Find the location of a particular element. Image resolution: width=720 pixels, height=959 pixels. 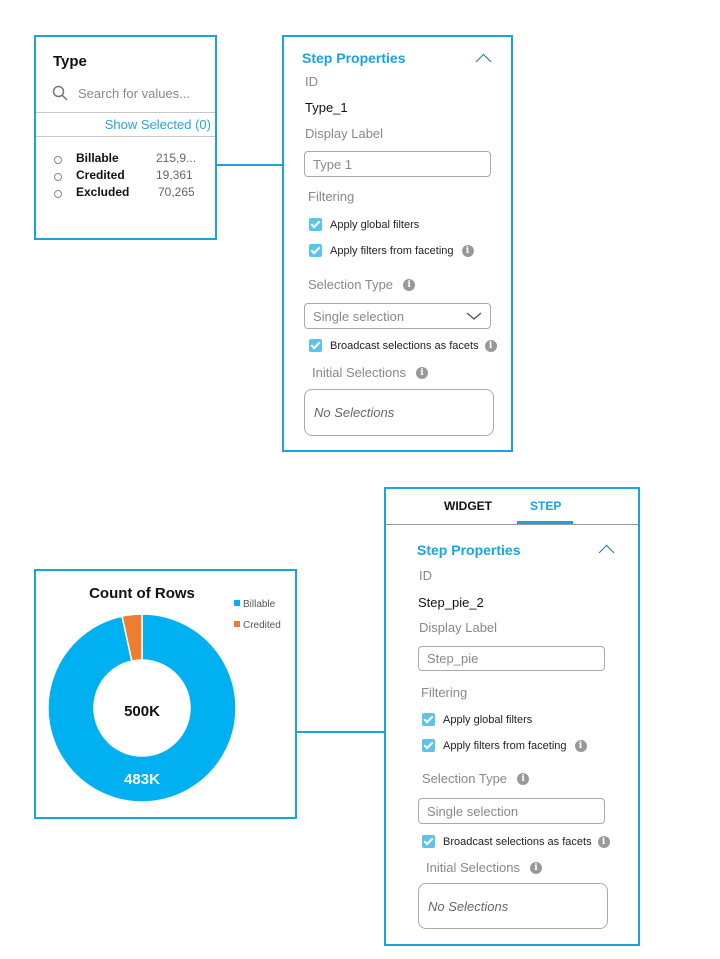

facet-item-label: Excluded is located at coordinates (103, 192).